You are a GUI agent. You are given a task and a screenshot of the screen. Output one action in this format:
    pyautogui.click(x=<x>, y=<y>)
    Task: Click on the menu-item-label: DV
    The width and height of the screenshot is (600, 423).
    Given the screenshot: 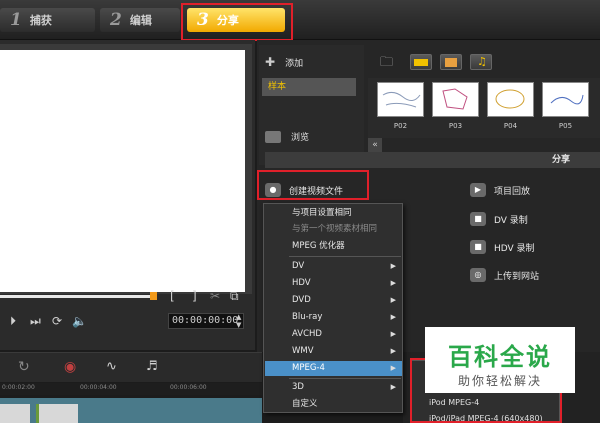 What is the action you would take?
    pyautogui.click(x=298, y=266)
    